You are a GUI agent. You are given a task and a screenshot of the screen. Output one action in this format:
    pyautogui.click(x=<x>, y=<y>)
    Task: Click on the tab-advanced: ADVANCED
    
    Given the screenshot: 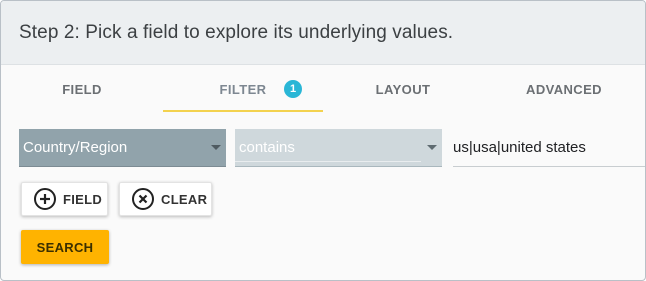 What is the action you would take?
    pyautogui.click(x=564, y=89)
    